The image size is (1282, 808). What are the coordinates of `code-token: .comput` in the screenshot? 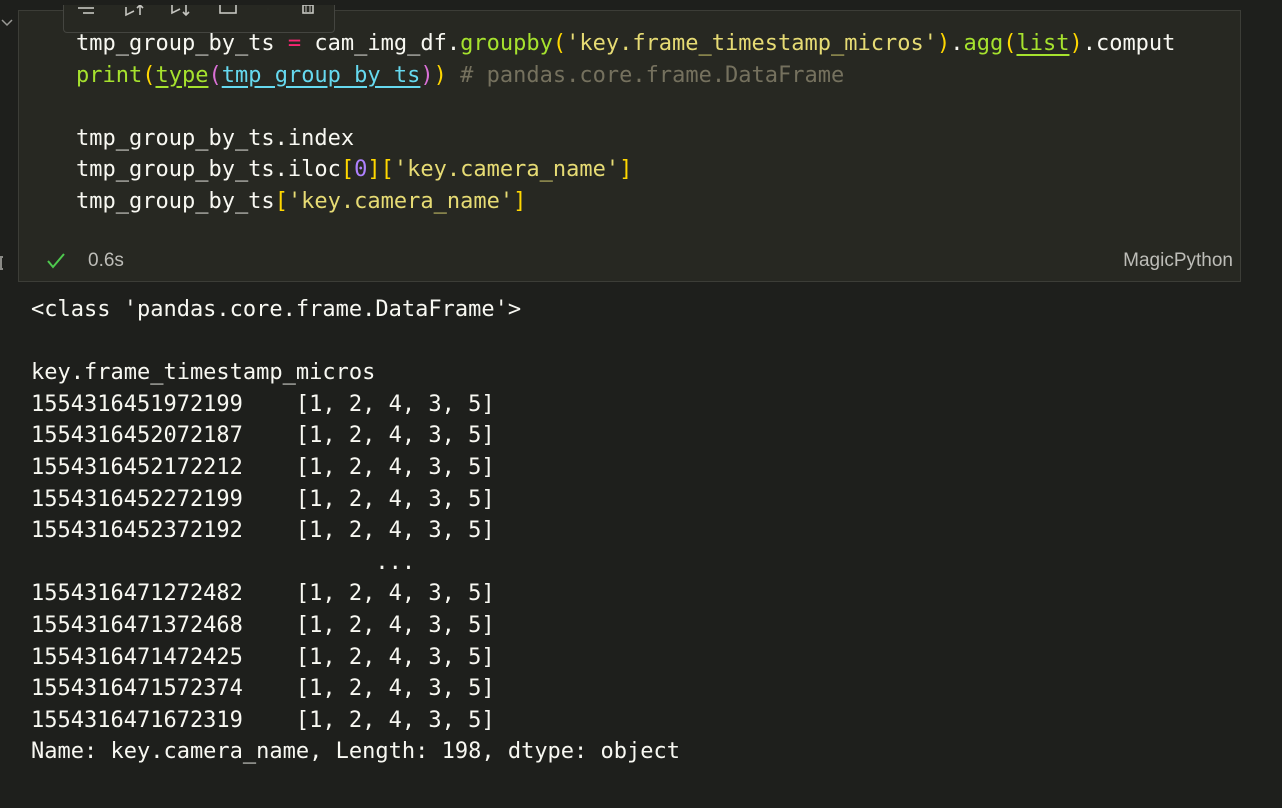 It's located at (1129, 43).